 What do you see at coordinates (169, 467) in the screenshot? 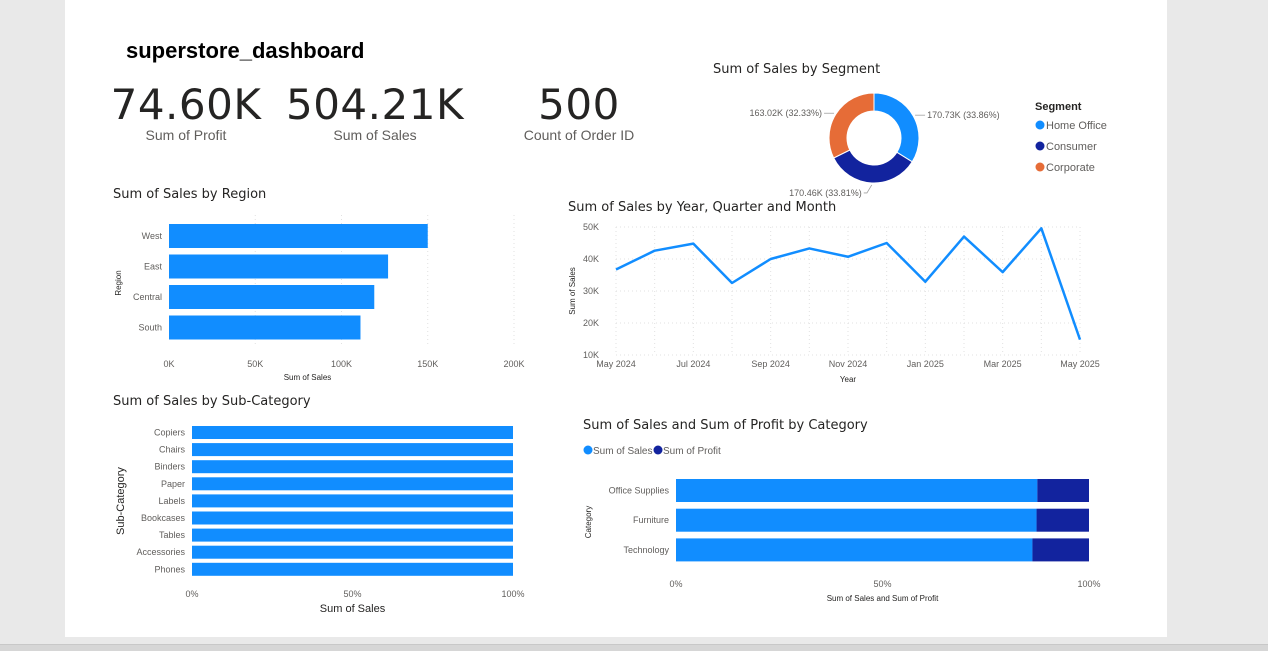
I see `y-tick-label: Binders` at bounding box center [169, 467].